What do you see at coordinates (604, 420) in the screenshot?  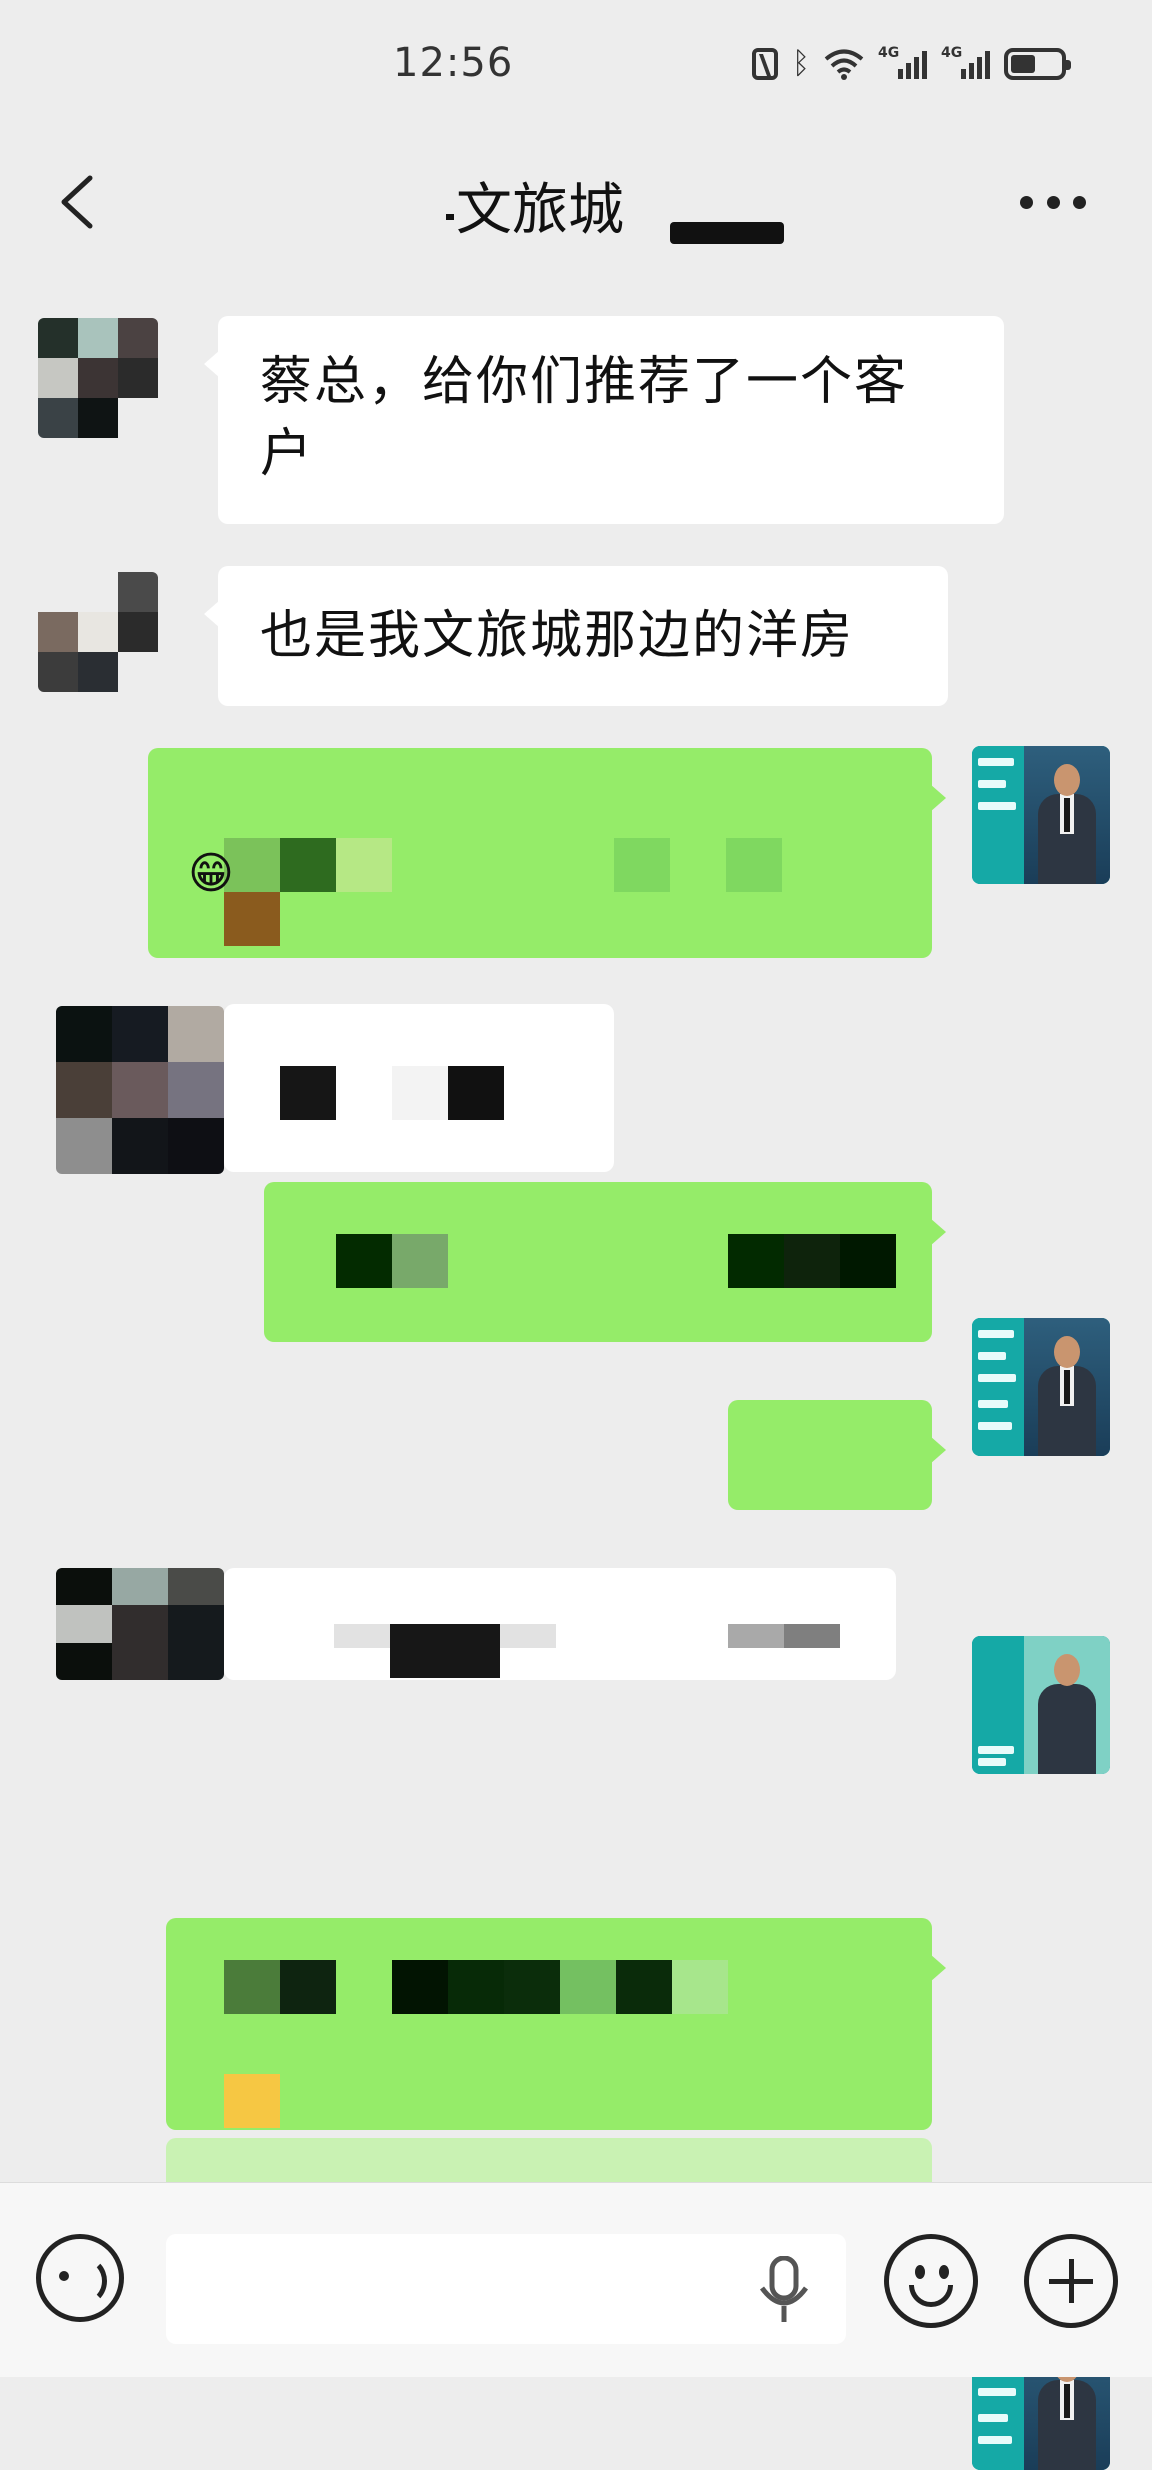 I see `message-bubble: 蔡总，给你们推荐了一个客 户` at bounding box center [604, 420].